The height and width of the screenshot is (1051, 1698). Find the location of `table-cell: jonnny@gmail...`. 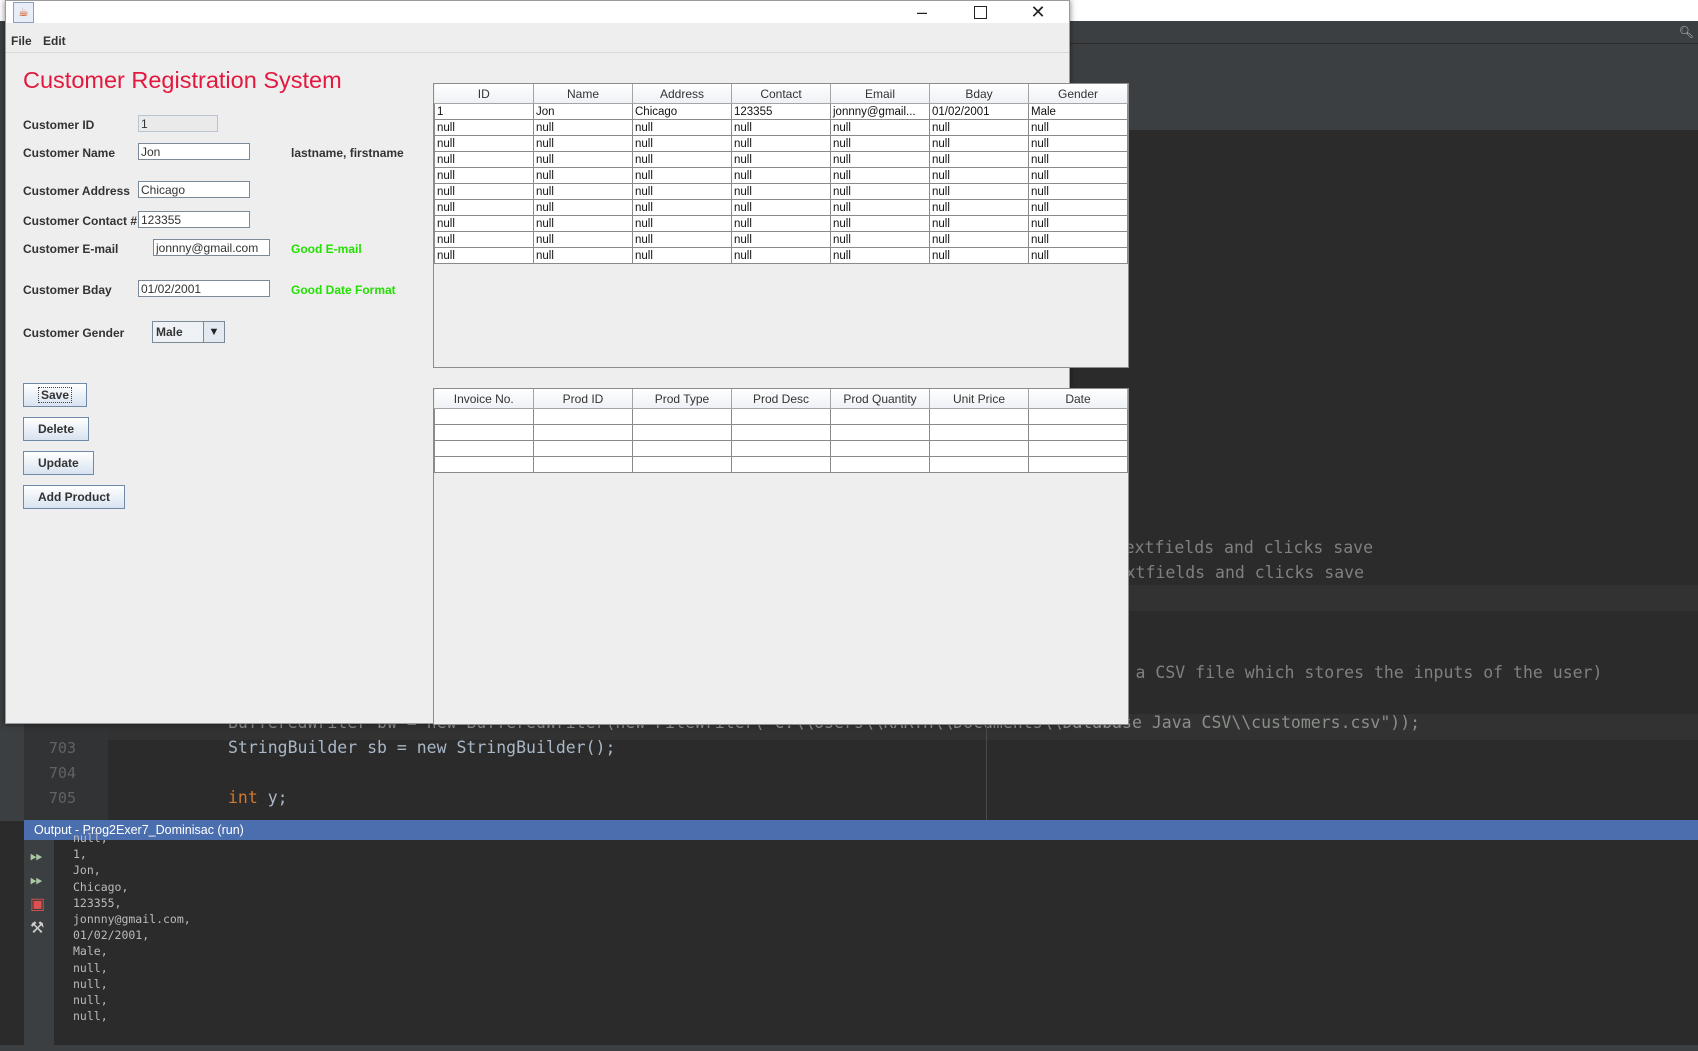

table-cell: jonnny@gmail... is located at coordinates (880, 111).